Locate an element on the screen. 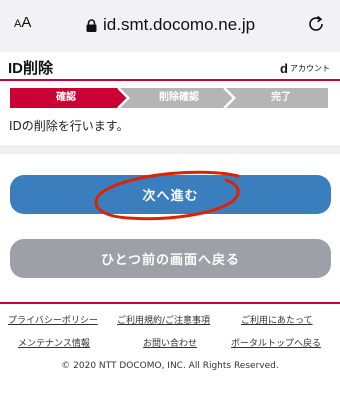  next-button: 次へ進む is located at coordinates (170, 194).